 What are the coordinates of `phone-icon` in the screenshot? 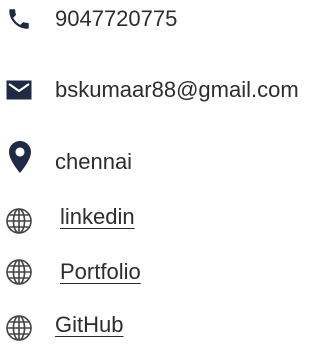 It's located at (19, 19).